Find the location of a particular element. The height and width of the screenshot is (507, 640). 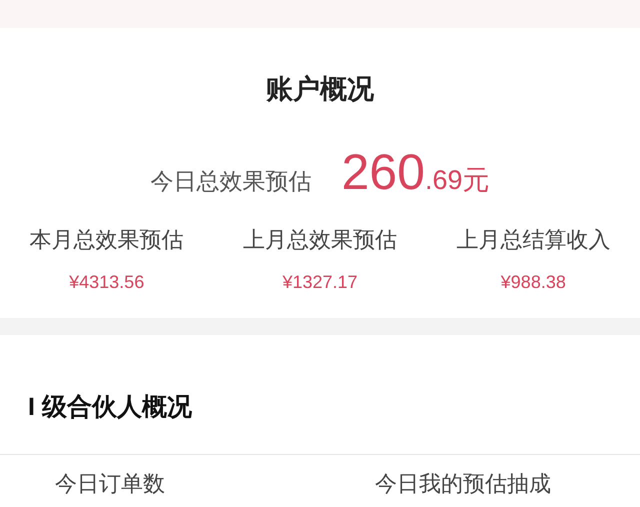

stat-label: 上月总结算收入 is located at coordinates (533, 239).